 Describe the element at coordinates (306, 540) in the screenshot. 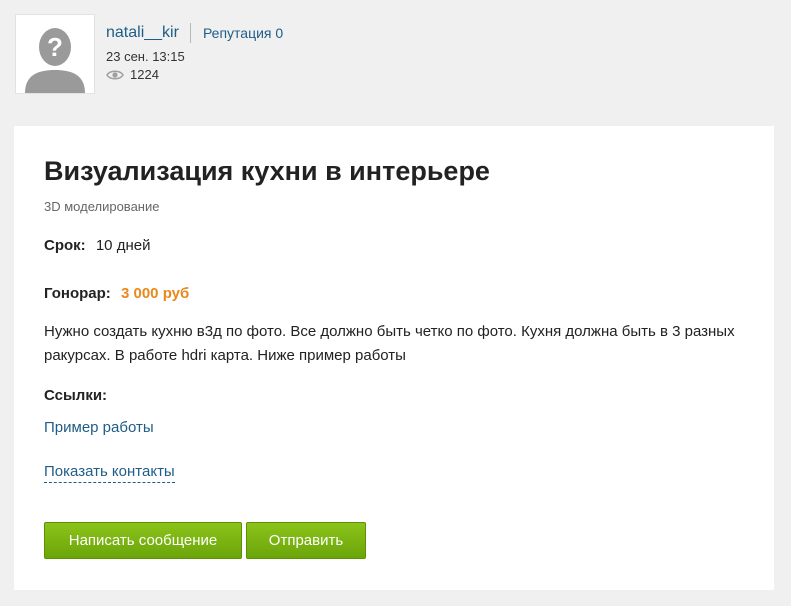

I see `send-button: Отправить` at that location.